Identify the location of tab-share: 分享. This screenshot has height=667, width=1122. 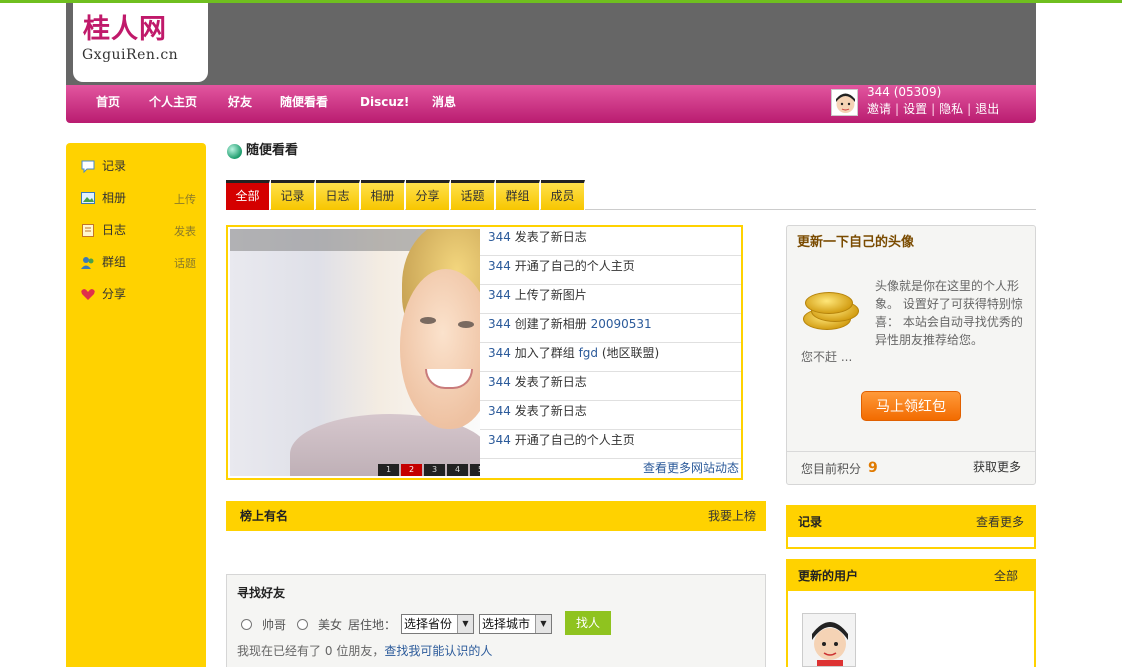
(428, 195).